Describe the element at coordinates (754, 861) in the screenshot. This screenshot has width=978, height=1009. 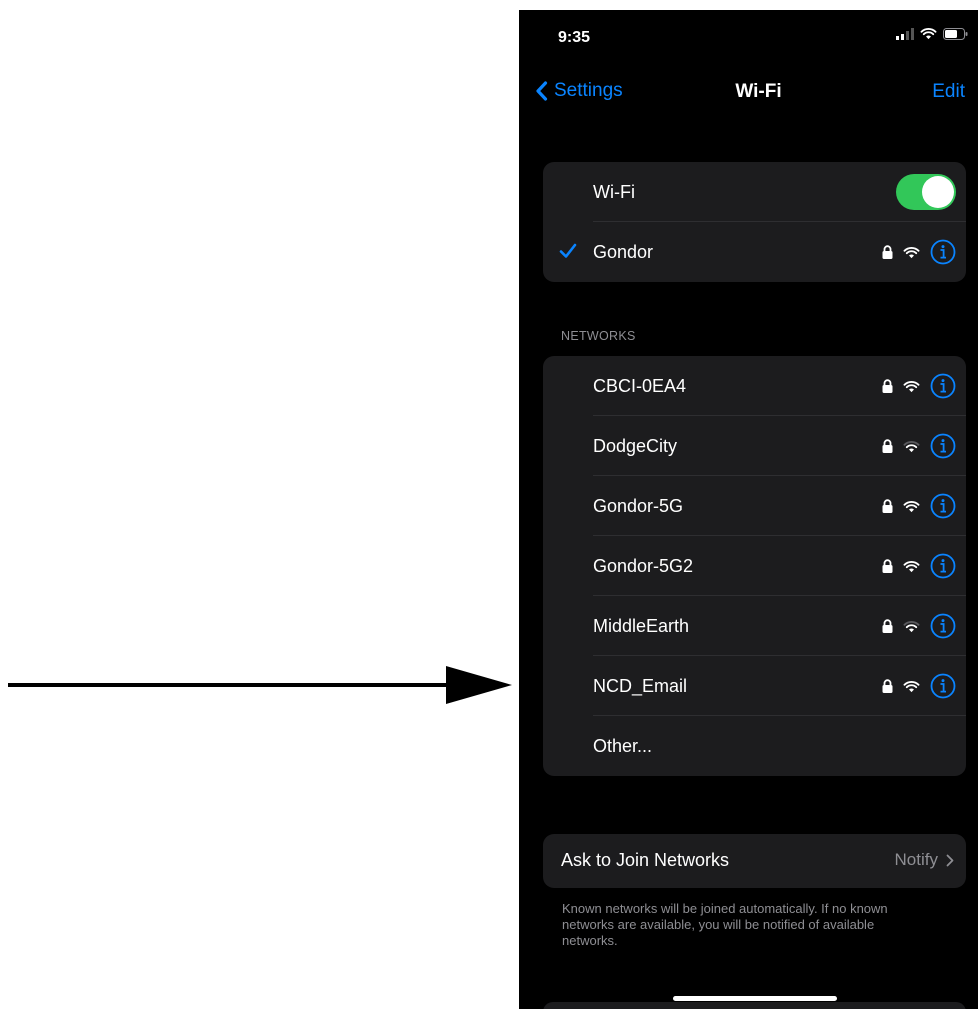
I see `ask-to-join-row: Ask to Join Networks Notify` at that location.